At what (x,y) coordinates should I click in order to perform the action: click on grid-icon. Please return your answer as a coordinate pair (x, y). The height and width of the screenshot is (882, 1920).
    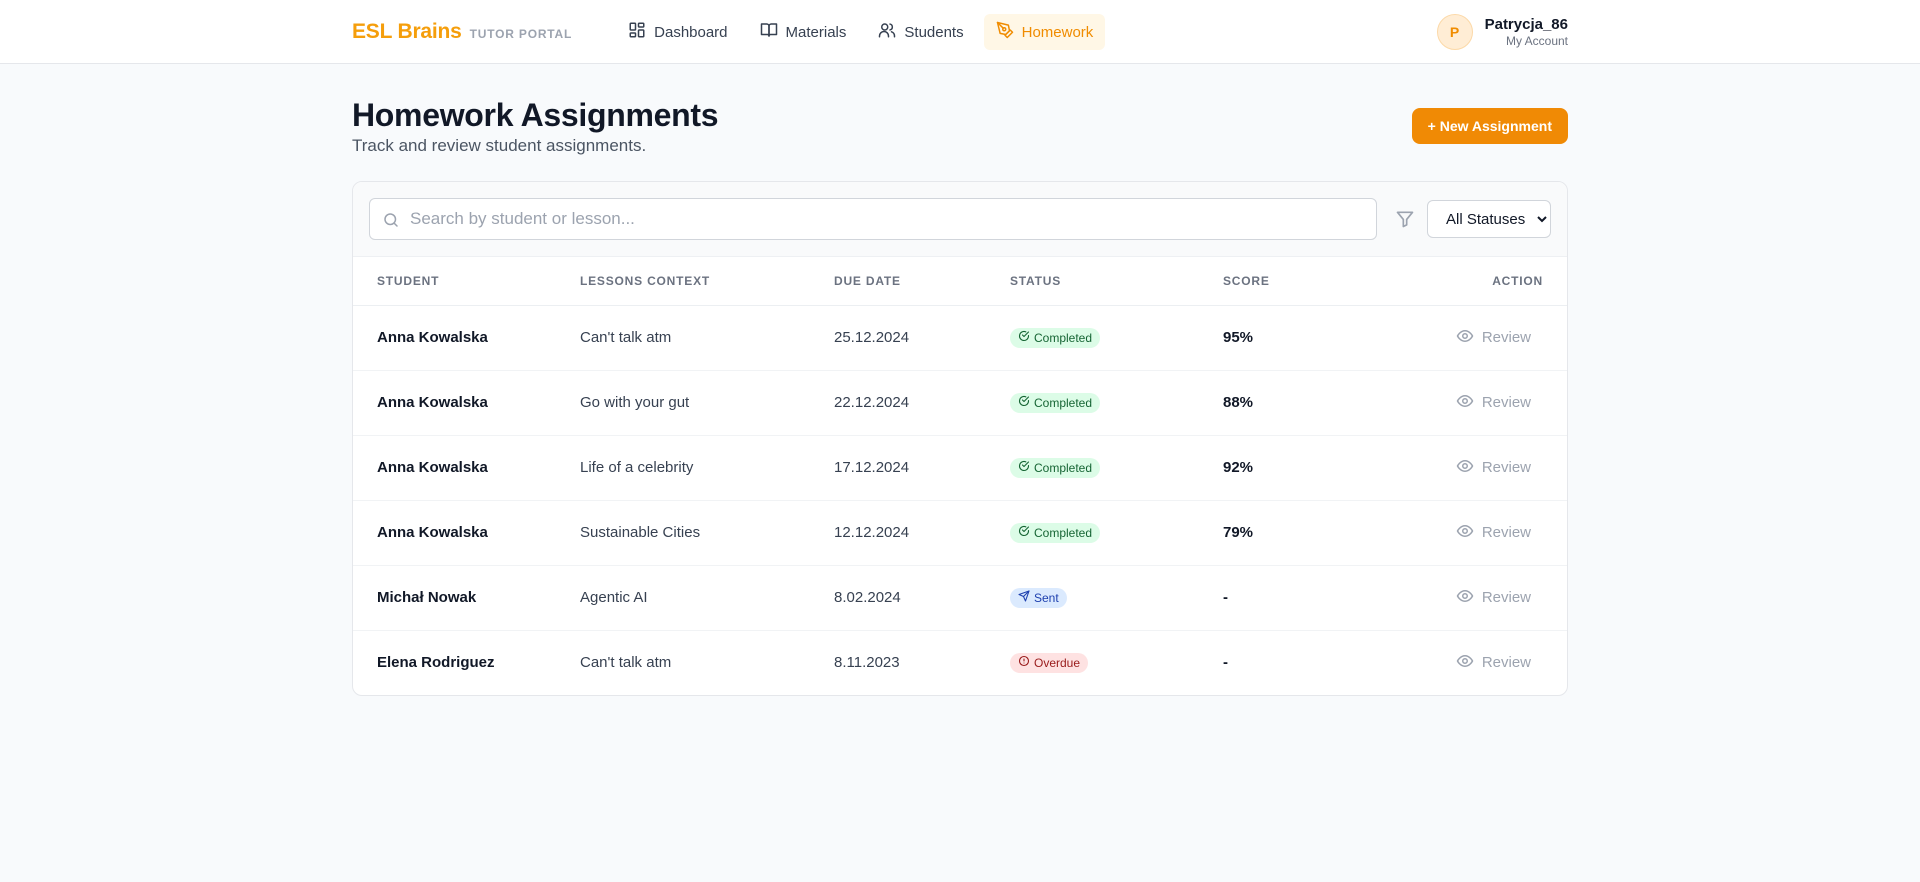
    Looking at the image, I should click on (637, 32).